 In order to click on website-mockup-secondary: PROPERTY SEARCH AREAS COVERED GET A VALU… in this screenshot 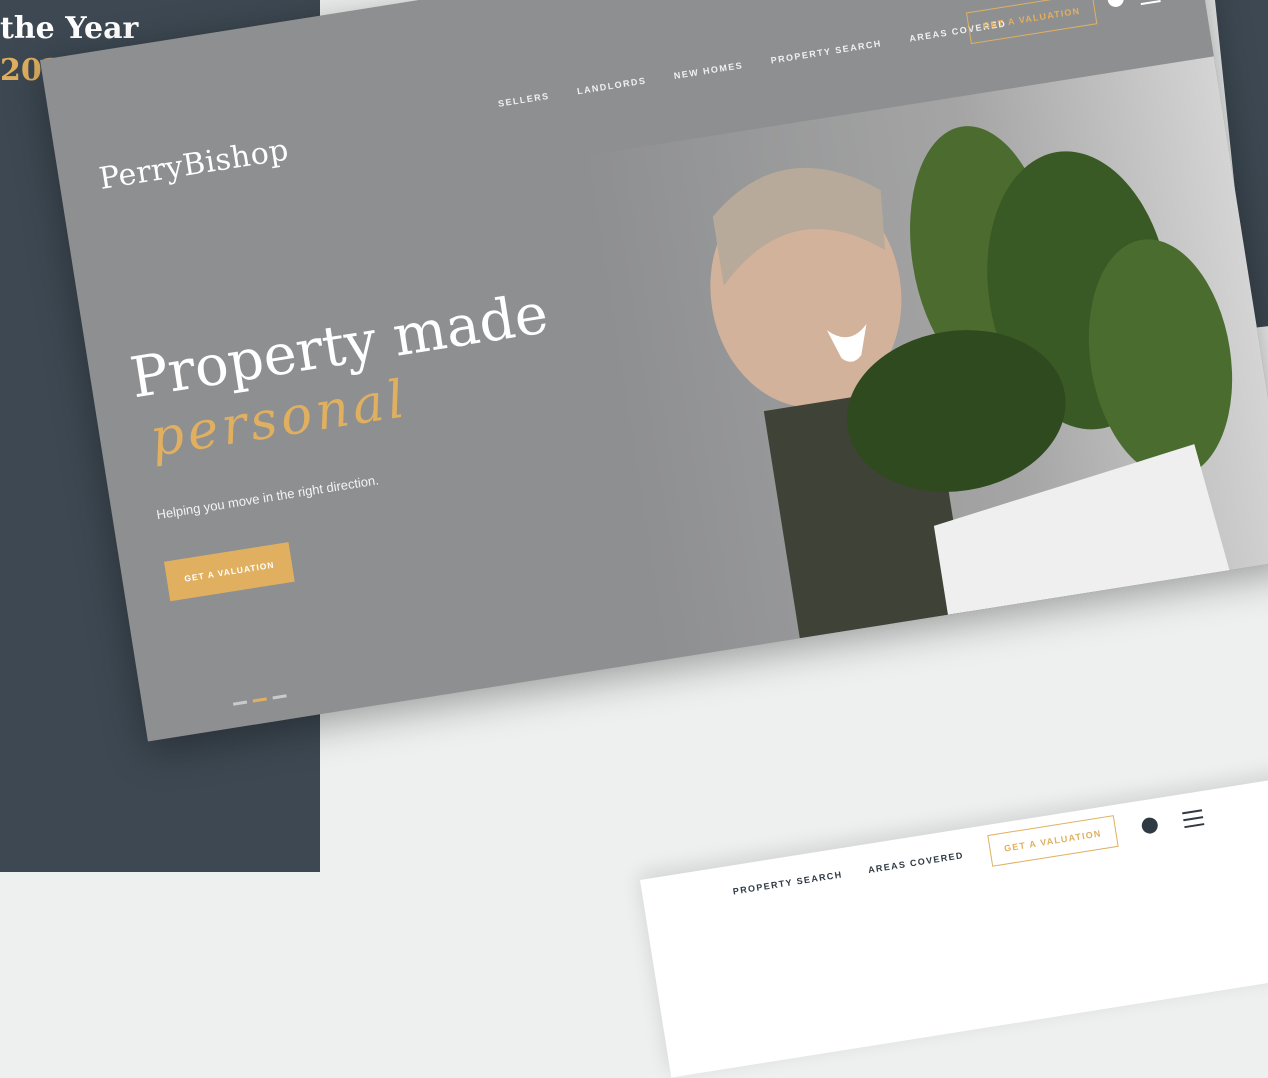, I will do `click(954, 922)`.